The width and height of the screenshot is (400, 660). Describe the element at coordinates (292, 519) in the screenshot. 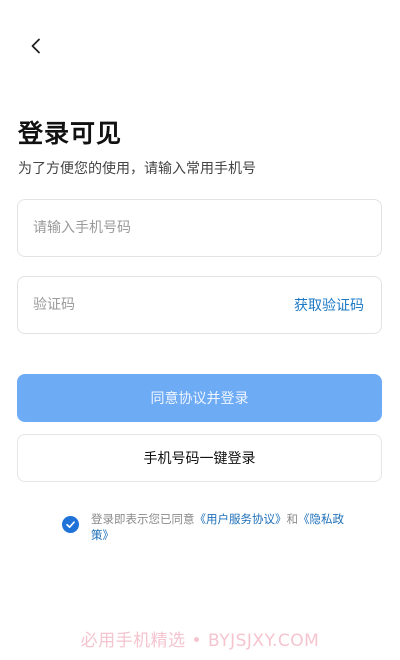

I see `agreement-conjunction: 和` at that location.